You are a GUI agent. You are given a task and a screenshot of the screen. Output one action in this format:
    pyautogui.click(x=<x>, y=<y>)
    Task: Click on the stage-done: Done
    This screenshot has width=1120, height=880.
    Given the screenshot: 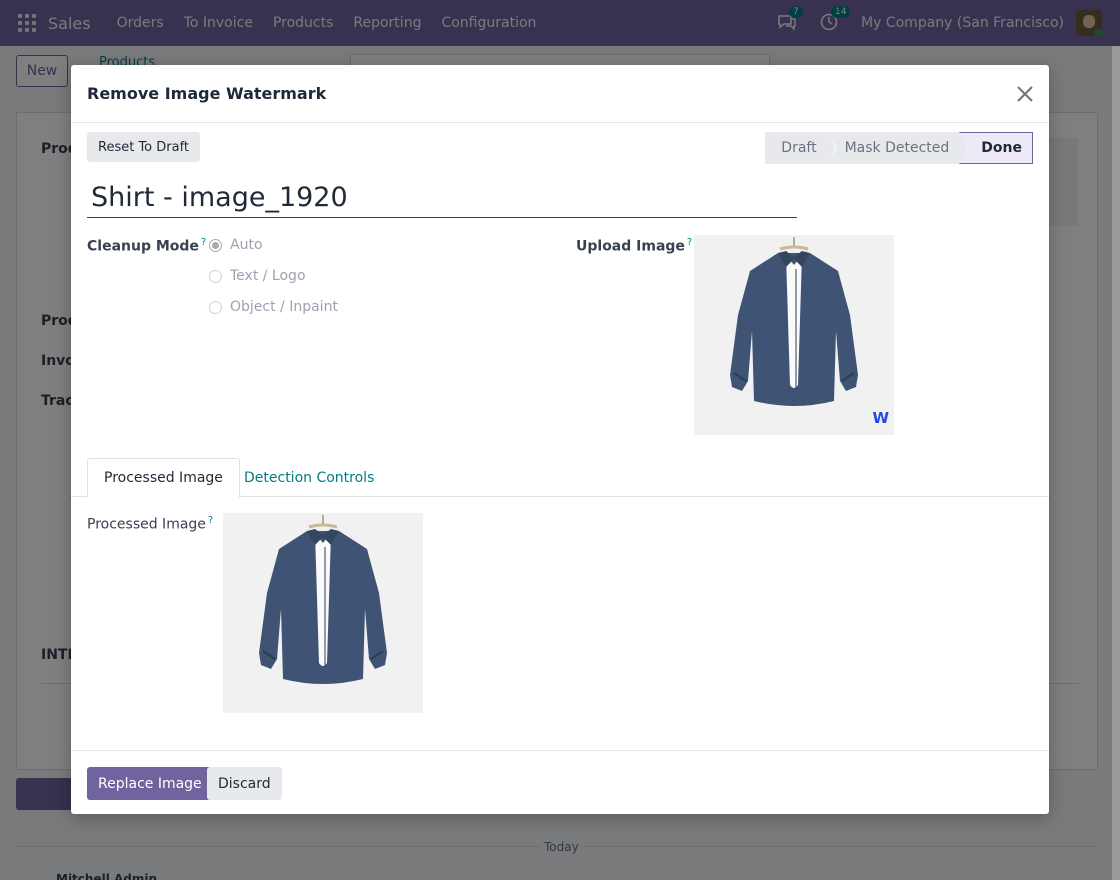 What is the action you would take?
    pyautogui.click(x=996, y=148)
    